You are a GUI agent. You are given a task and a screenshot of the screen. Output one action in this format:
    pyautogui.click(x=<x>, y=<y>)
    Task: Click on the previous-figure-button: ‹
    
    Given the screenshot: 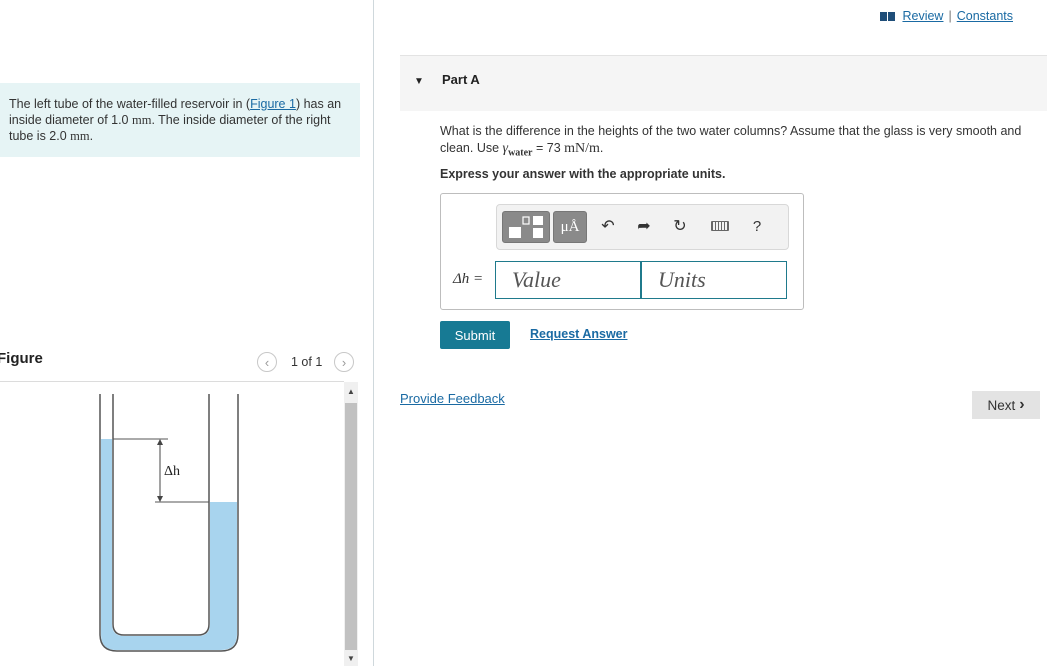 What is the action you would take?
    pyautogui.click(x=267, y=362)
    